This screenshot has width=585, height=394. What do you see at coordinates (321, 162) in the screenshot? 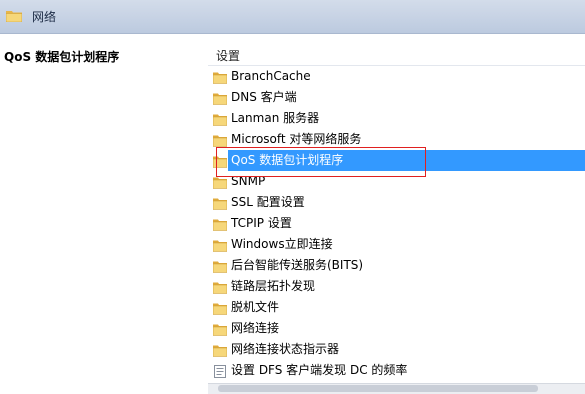
I see `annotation-highlight-box` at bounding box center [321, 162].